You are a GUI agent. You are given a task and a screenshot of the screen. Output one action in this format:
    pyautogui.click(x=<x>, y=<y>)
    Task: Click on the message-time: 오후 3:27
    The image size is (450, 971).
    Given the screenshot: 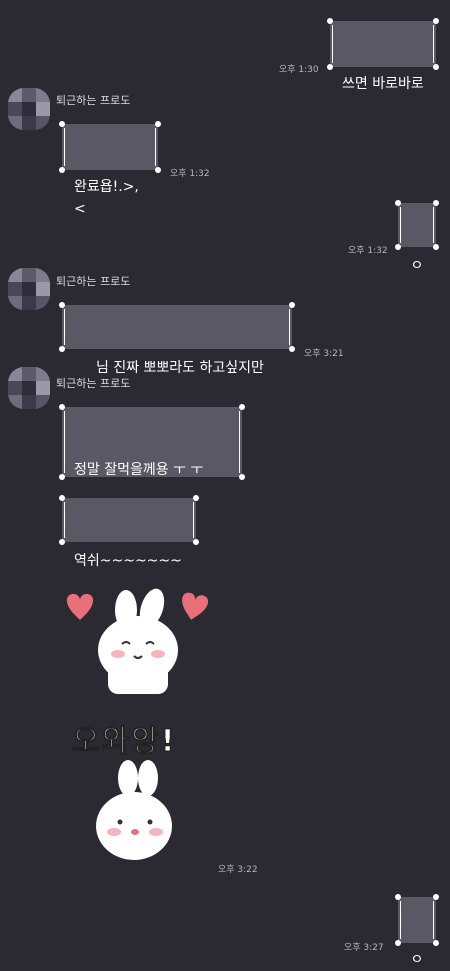 What is the action you would take?
    pyautogui.click(x=364, y=948)
    